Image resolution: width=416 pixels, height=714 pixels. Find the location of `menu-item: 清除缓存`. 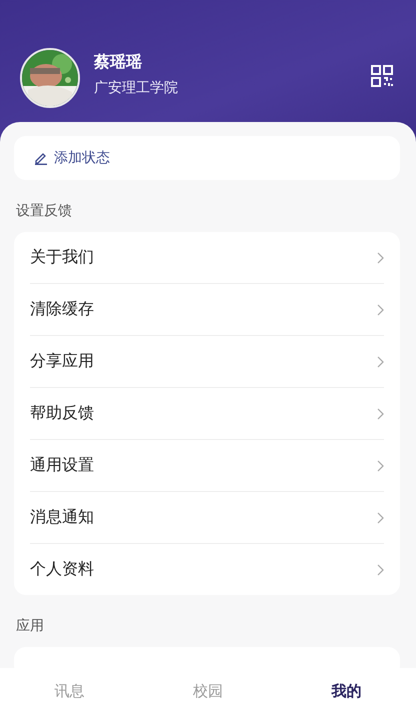

menu-item: 清除缓存 is located at coordinates (62, 309).